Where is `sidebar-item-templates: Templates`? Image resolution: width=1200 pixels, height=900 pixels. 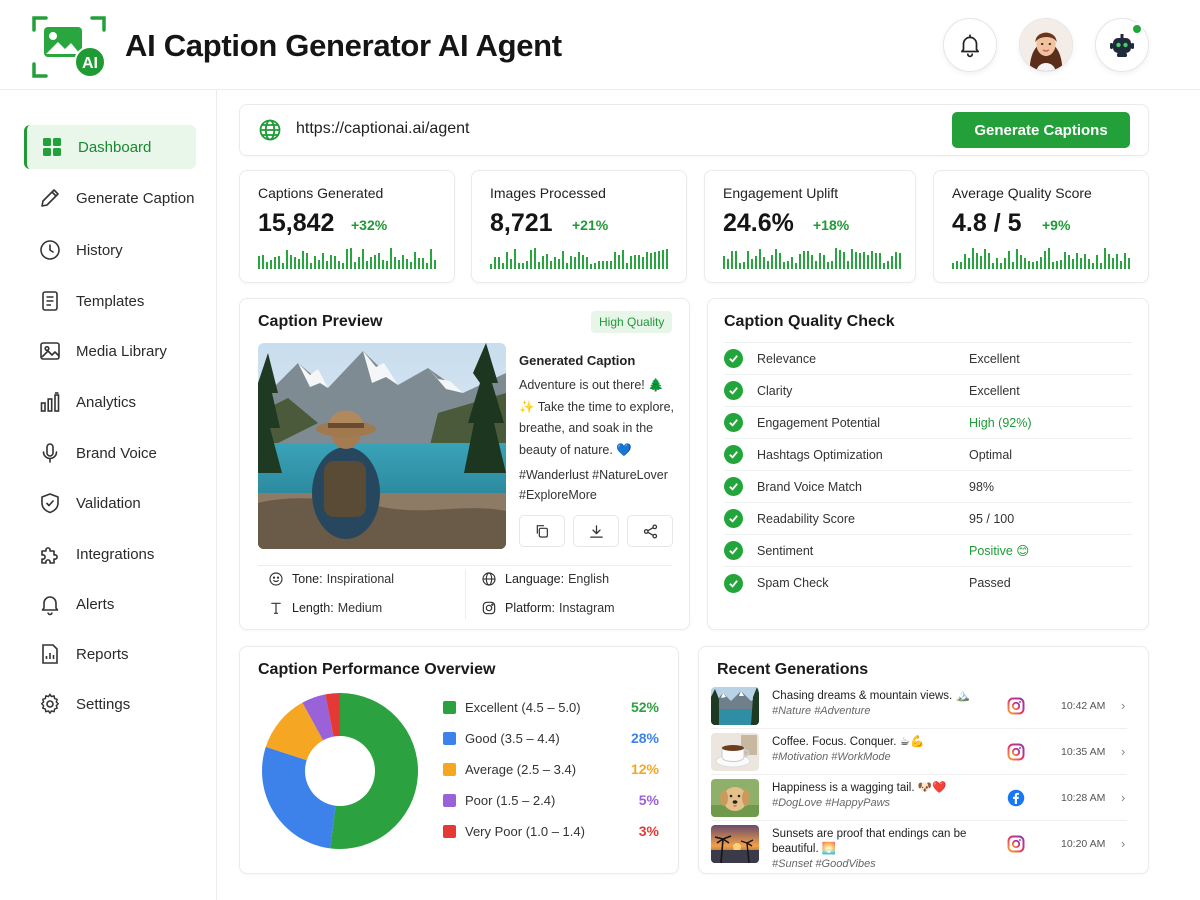
sidebar-item-templates: Templates is located at coordinates (110, 301).